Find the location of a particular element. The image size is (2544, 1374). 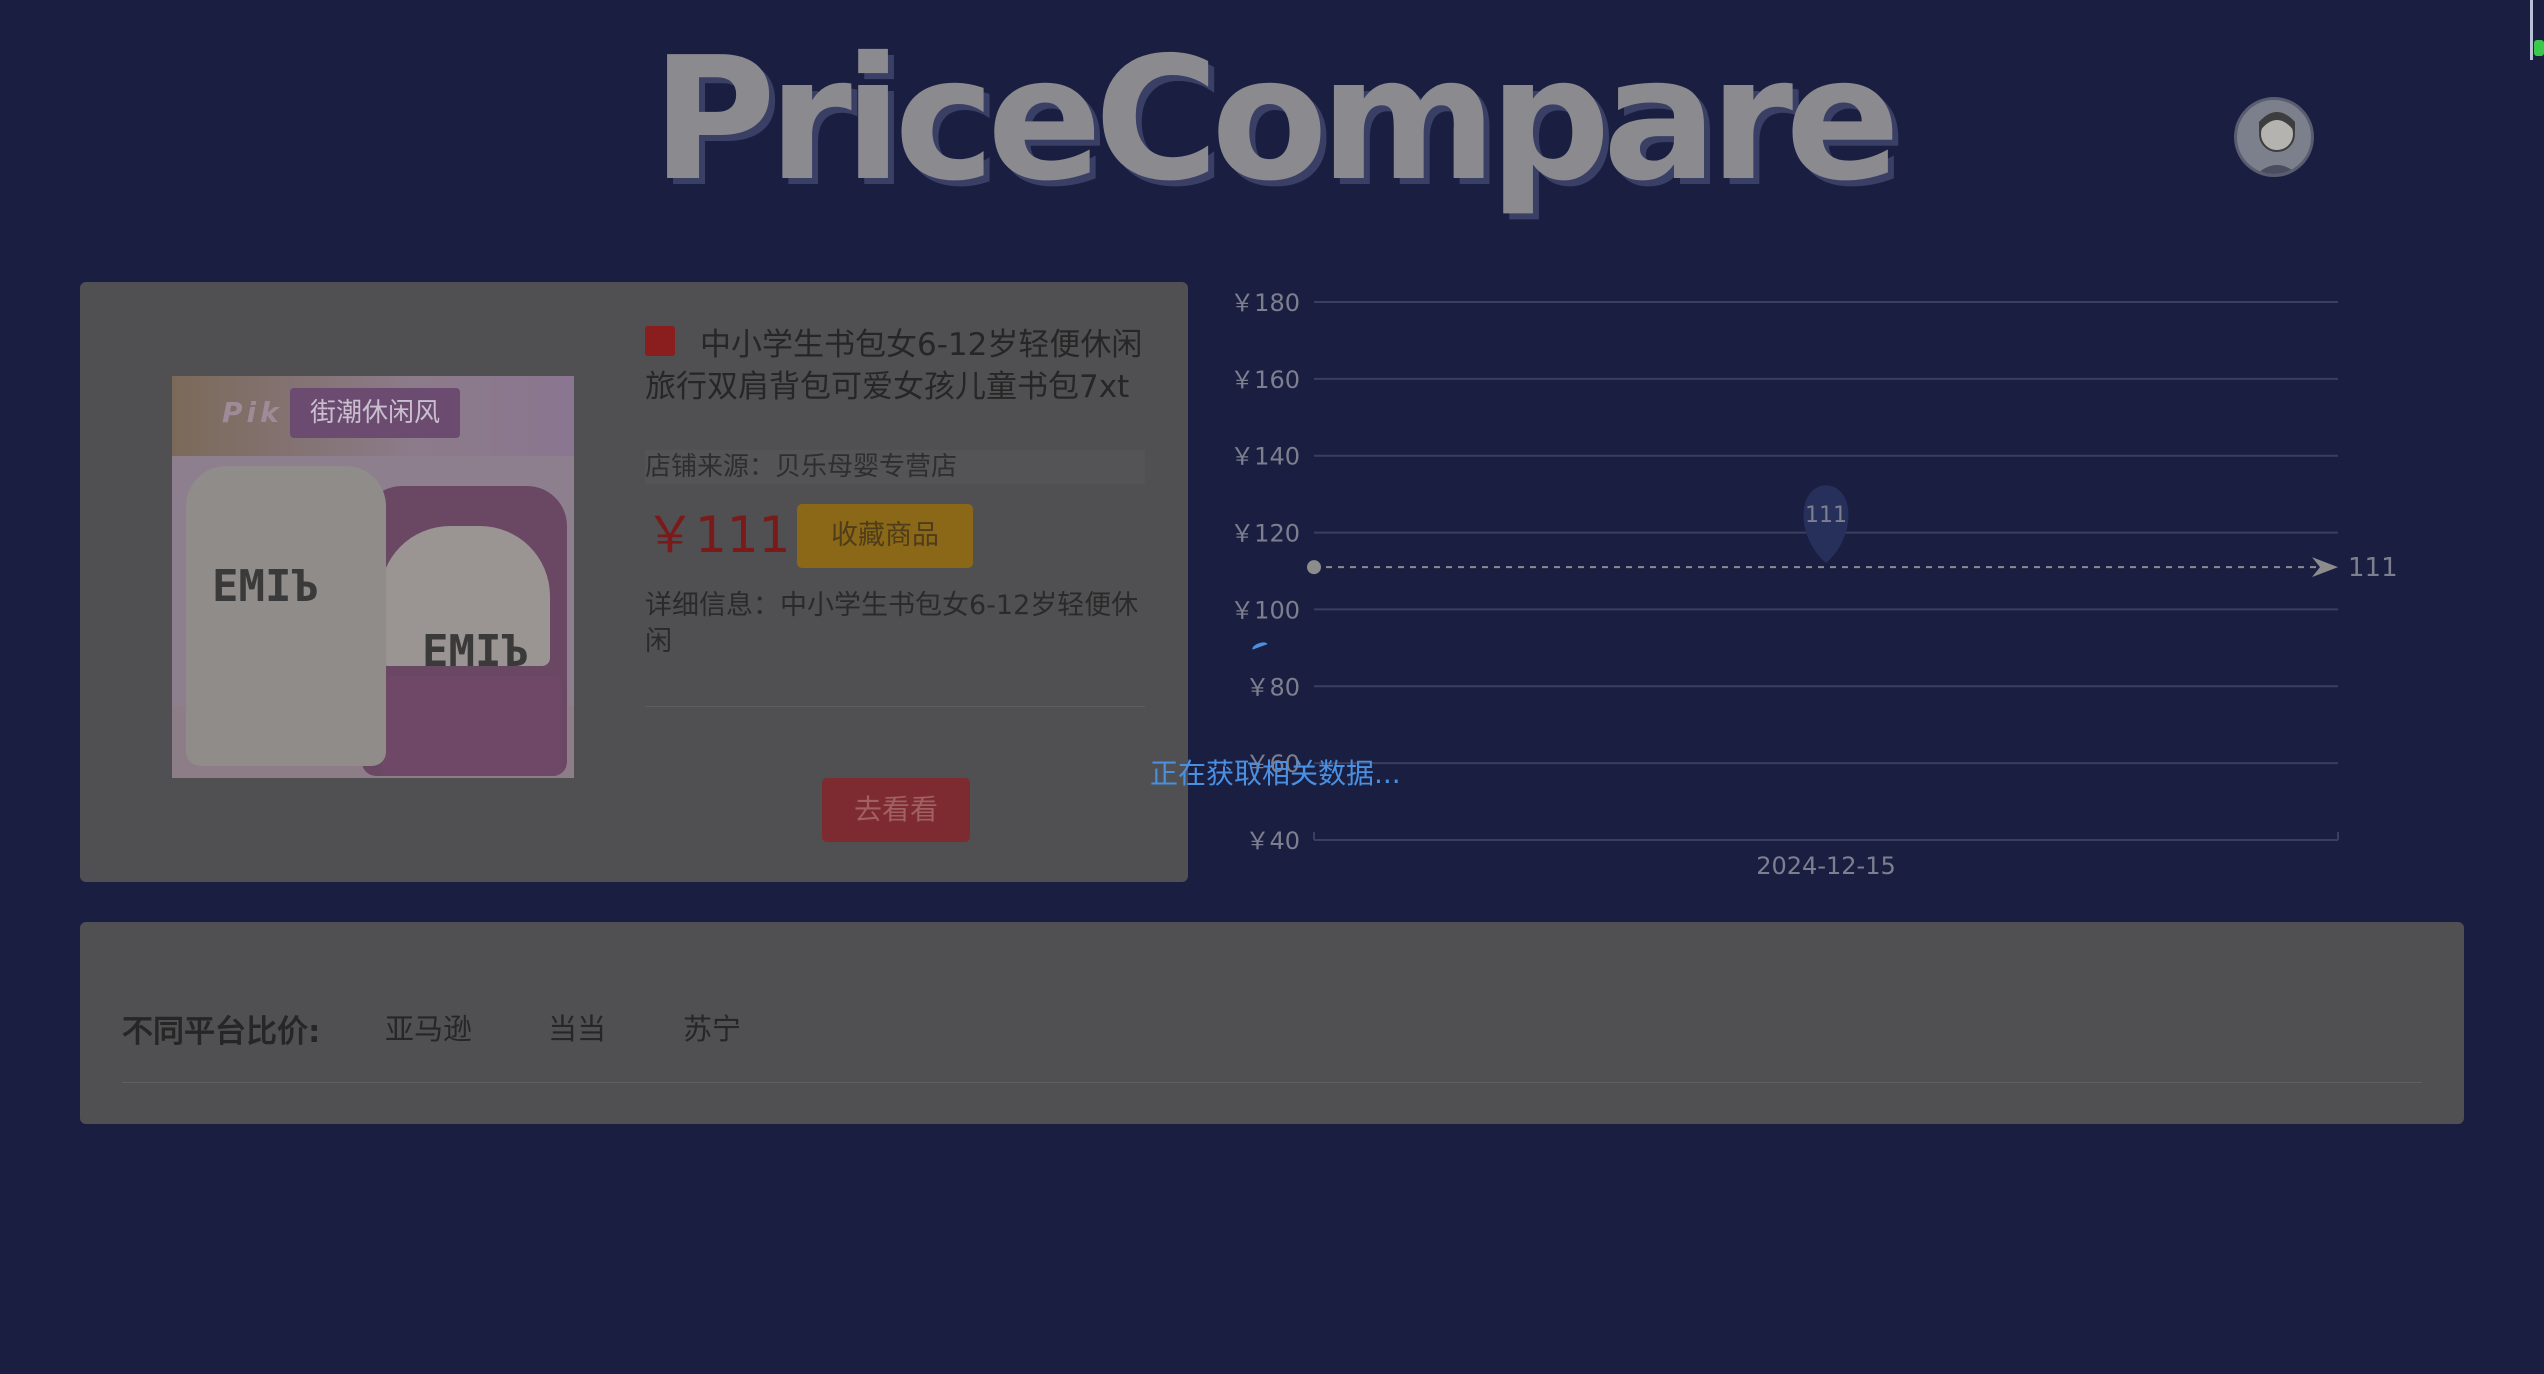

y-tick-label: ￥120 is located at coordinates (1265, 534).